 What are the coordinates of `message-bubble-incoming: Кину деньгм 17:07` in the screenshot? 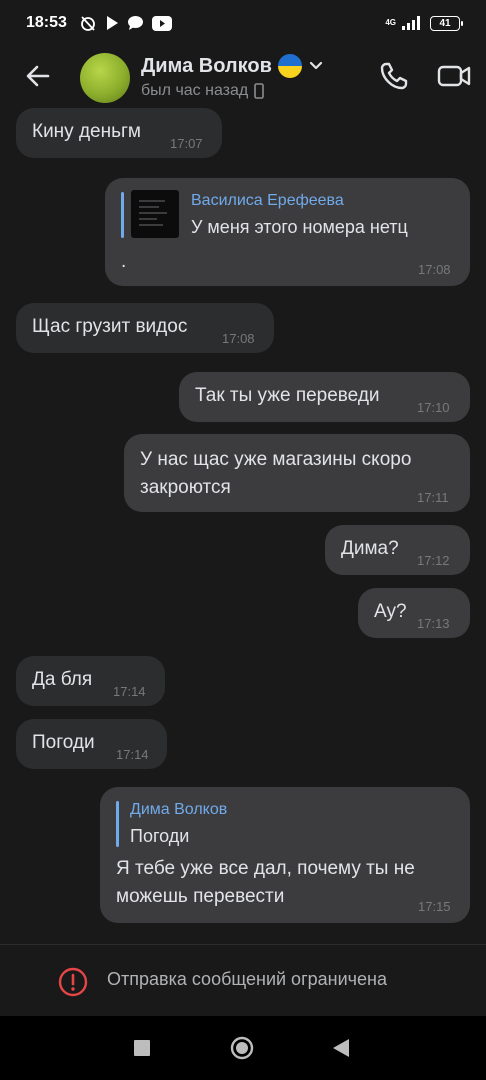 It's located at (119, 133).